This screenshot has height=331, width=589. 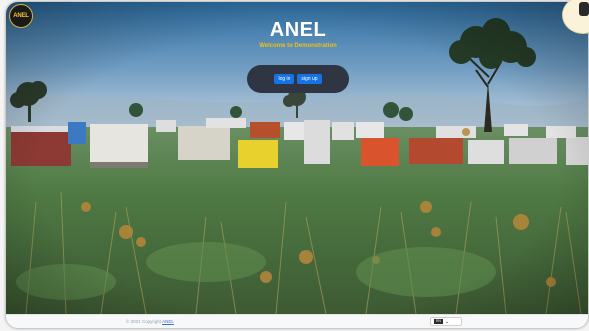 I want to click on site-logo: ANEL, so click(x=21, y=16).